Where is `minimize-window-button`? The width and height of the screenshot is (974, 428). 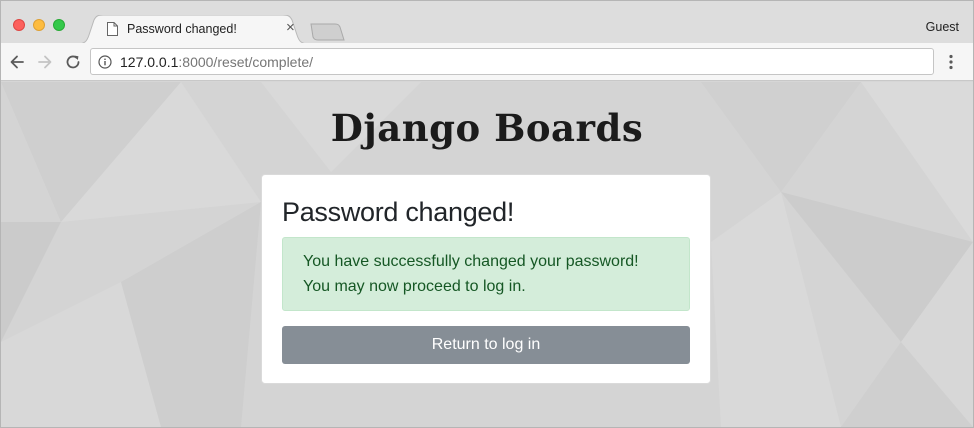 minimize-window-button is located at coordinates (39, 25).